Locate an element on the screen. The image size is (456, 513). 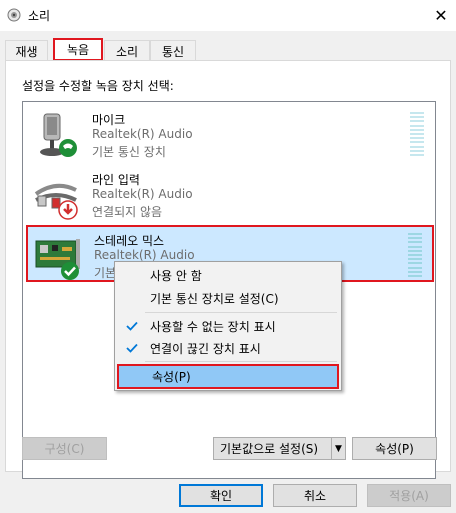
microphone-icon is located at coordinates (58, 135).